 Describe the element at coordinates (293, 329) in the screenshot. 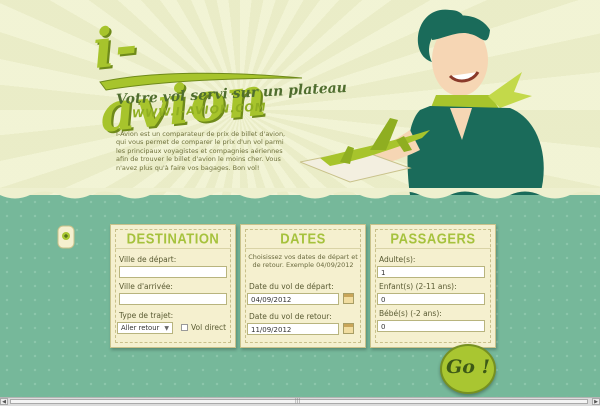

I see `return-date-input: 11/09/2012` at that location.